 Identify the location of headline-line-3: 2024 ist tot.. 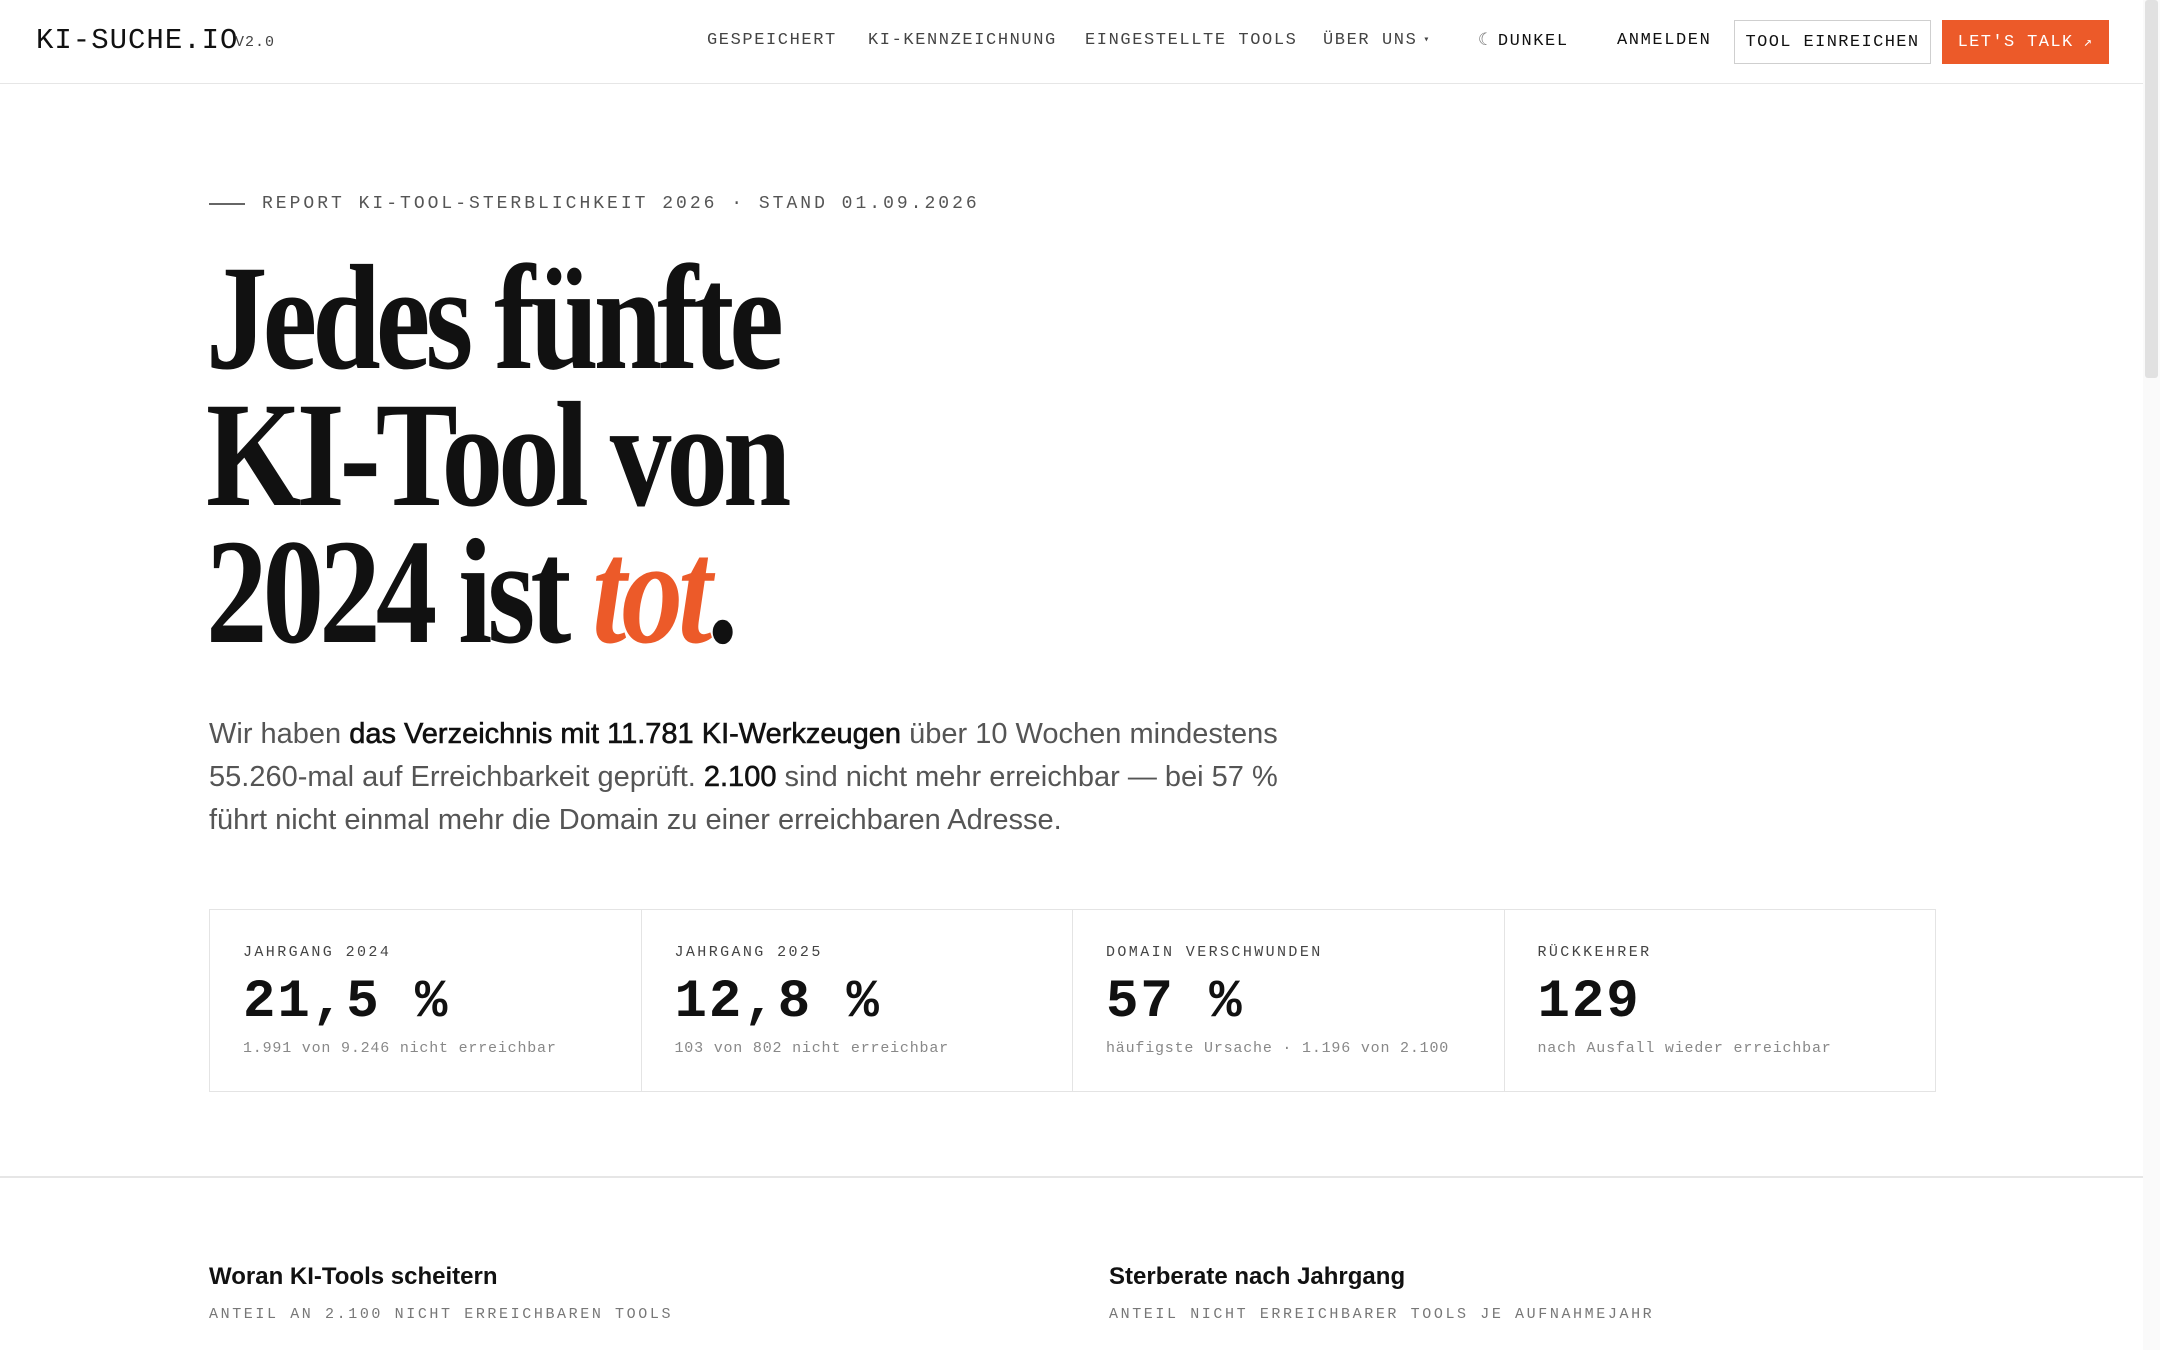
(575, 592).